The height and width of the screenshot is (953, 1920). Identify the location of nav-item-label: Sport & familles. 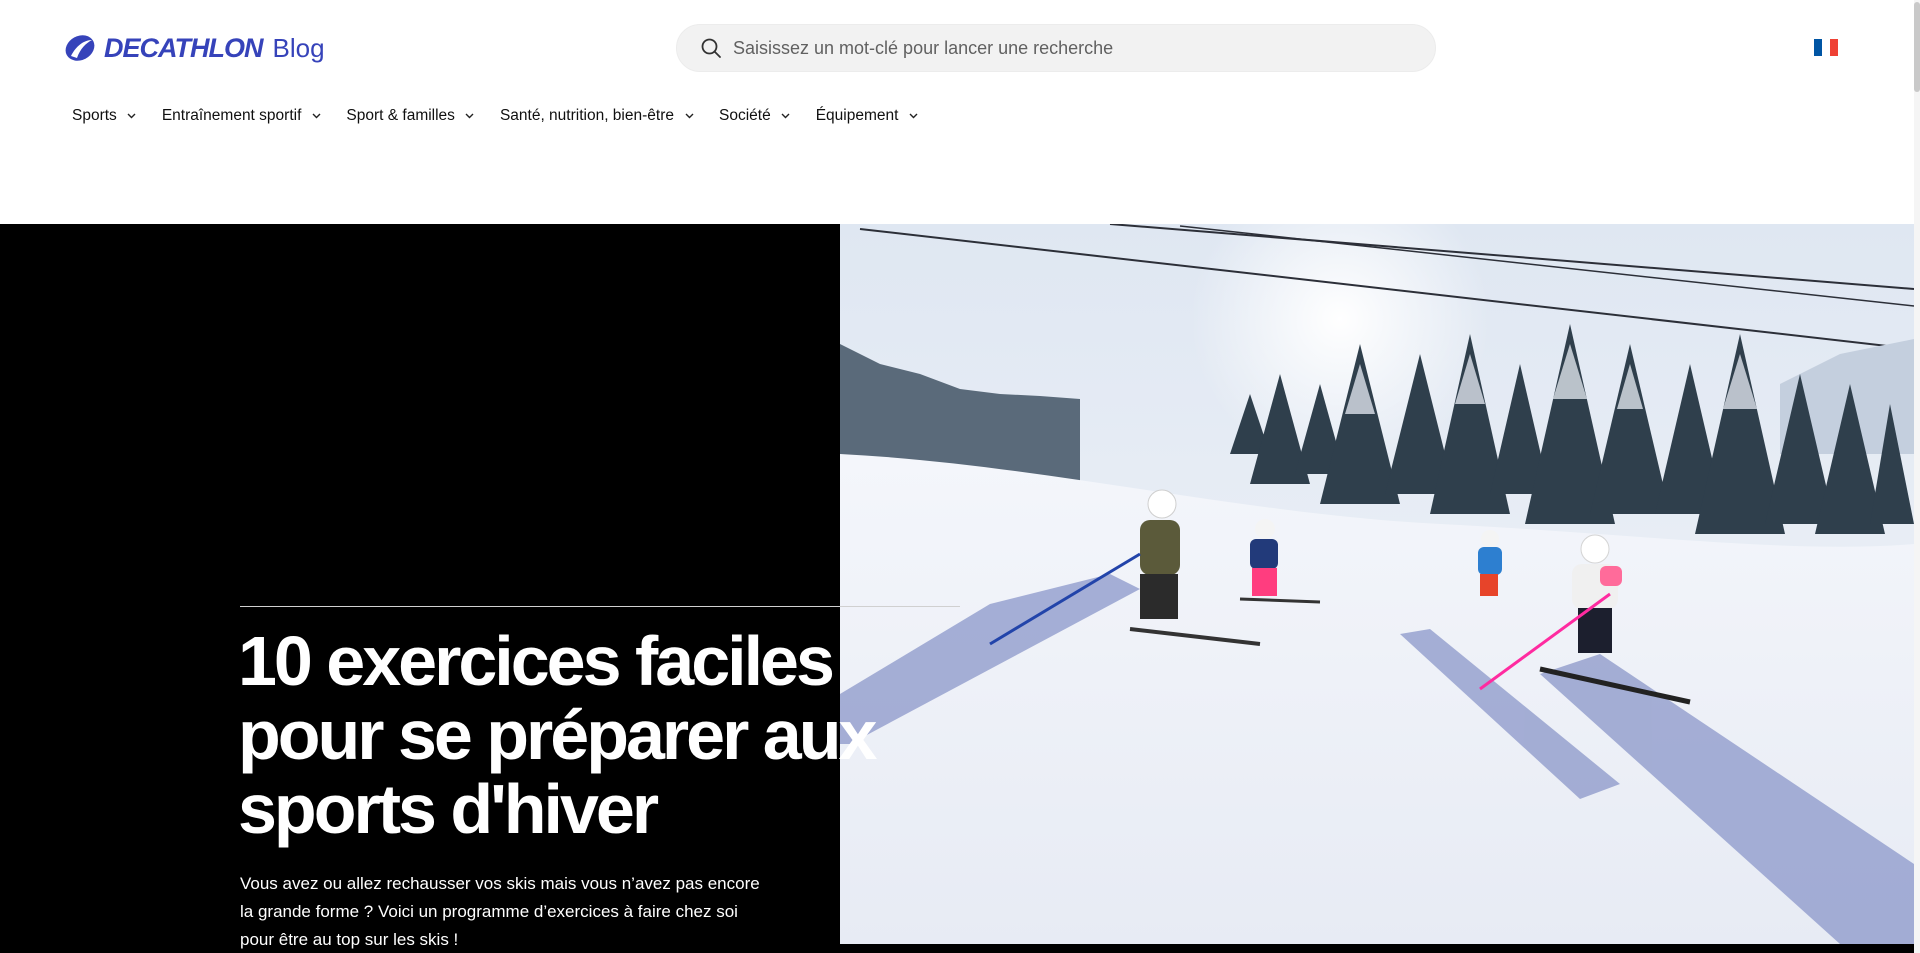
(400, 115).